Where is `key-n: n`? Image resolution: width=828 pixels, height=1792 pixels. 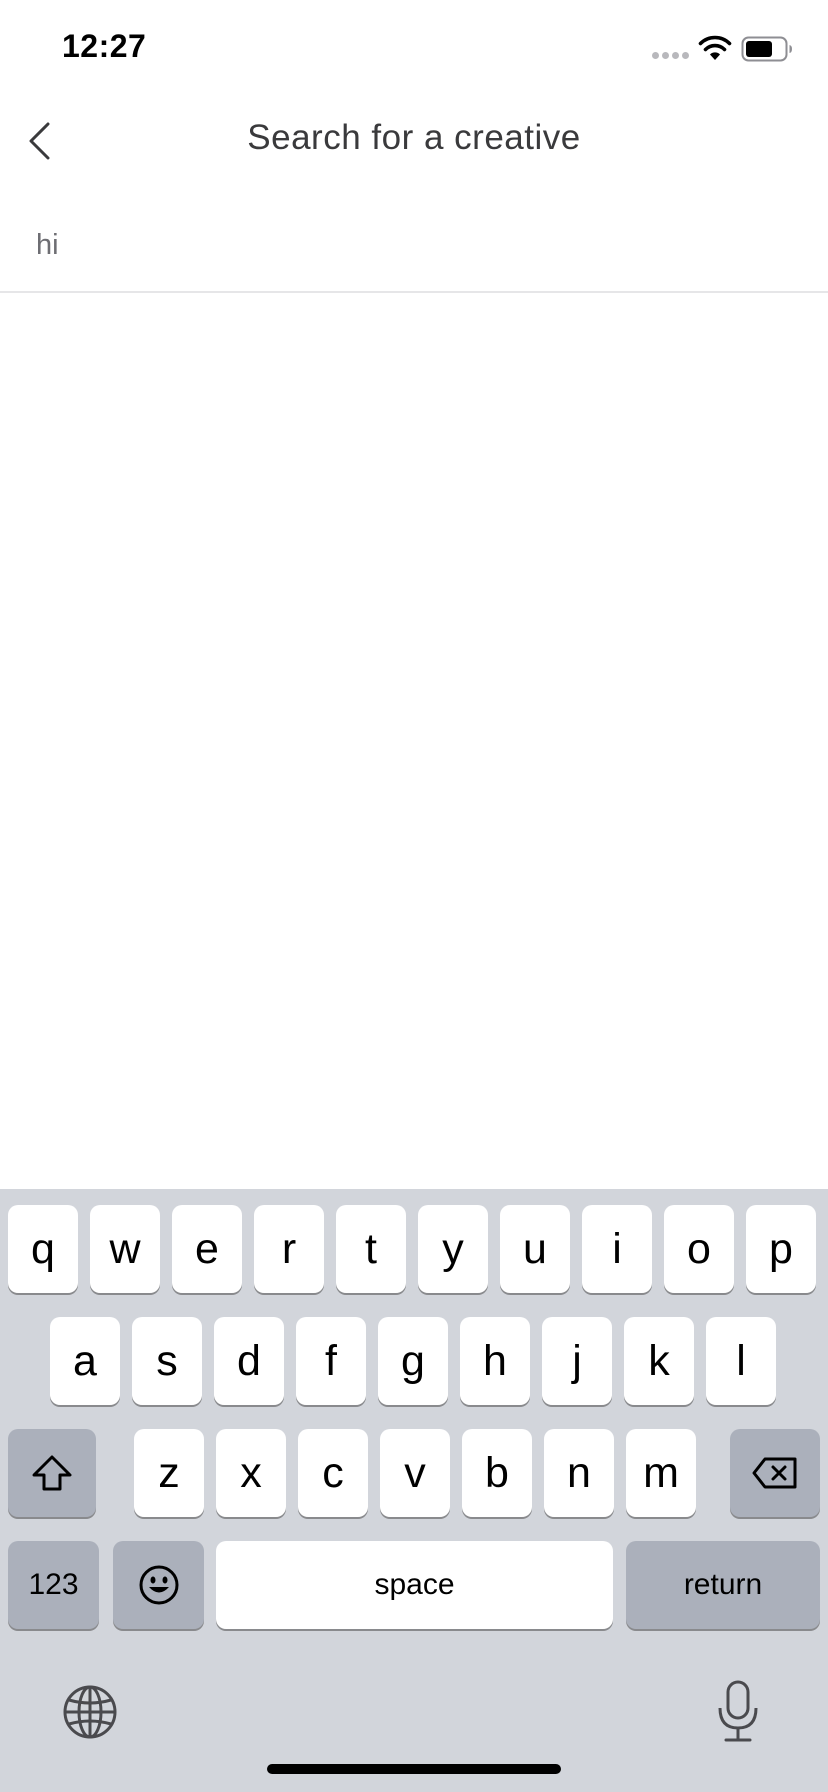 key-n: n is located at coordinates (579, 1473).